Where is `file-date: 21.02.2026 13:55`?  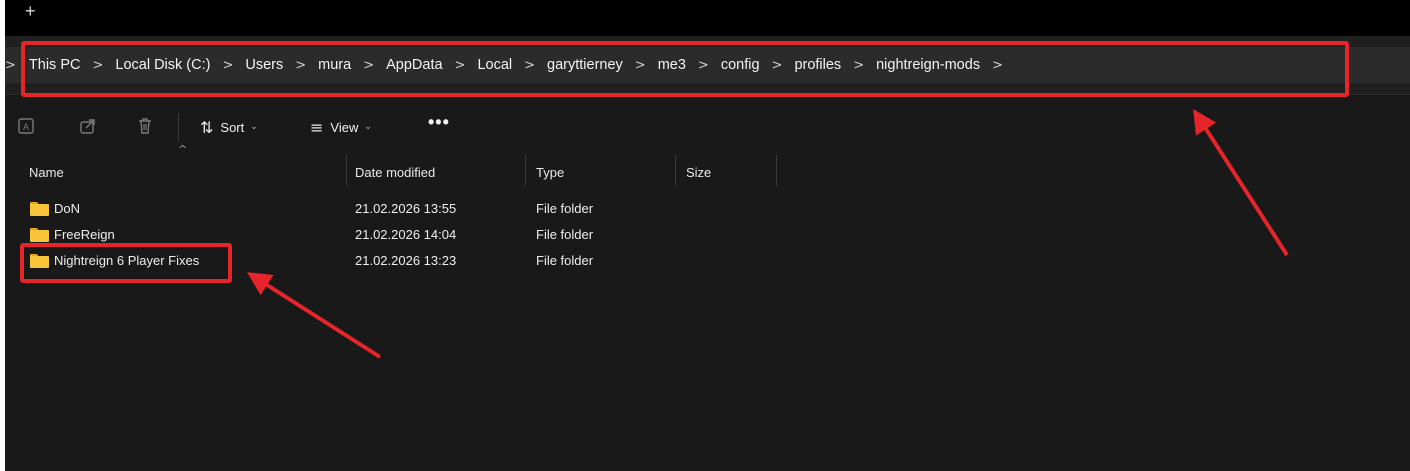
file-date: 21.02.2026 13:55 is located at coordinates (406, 208).